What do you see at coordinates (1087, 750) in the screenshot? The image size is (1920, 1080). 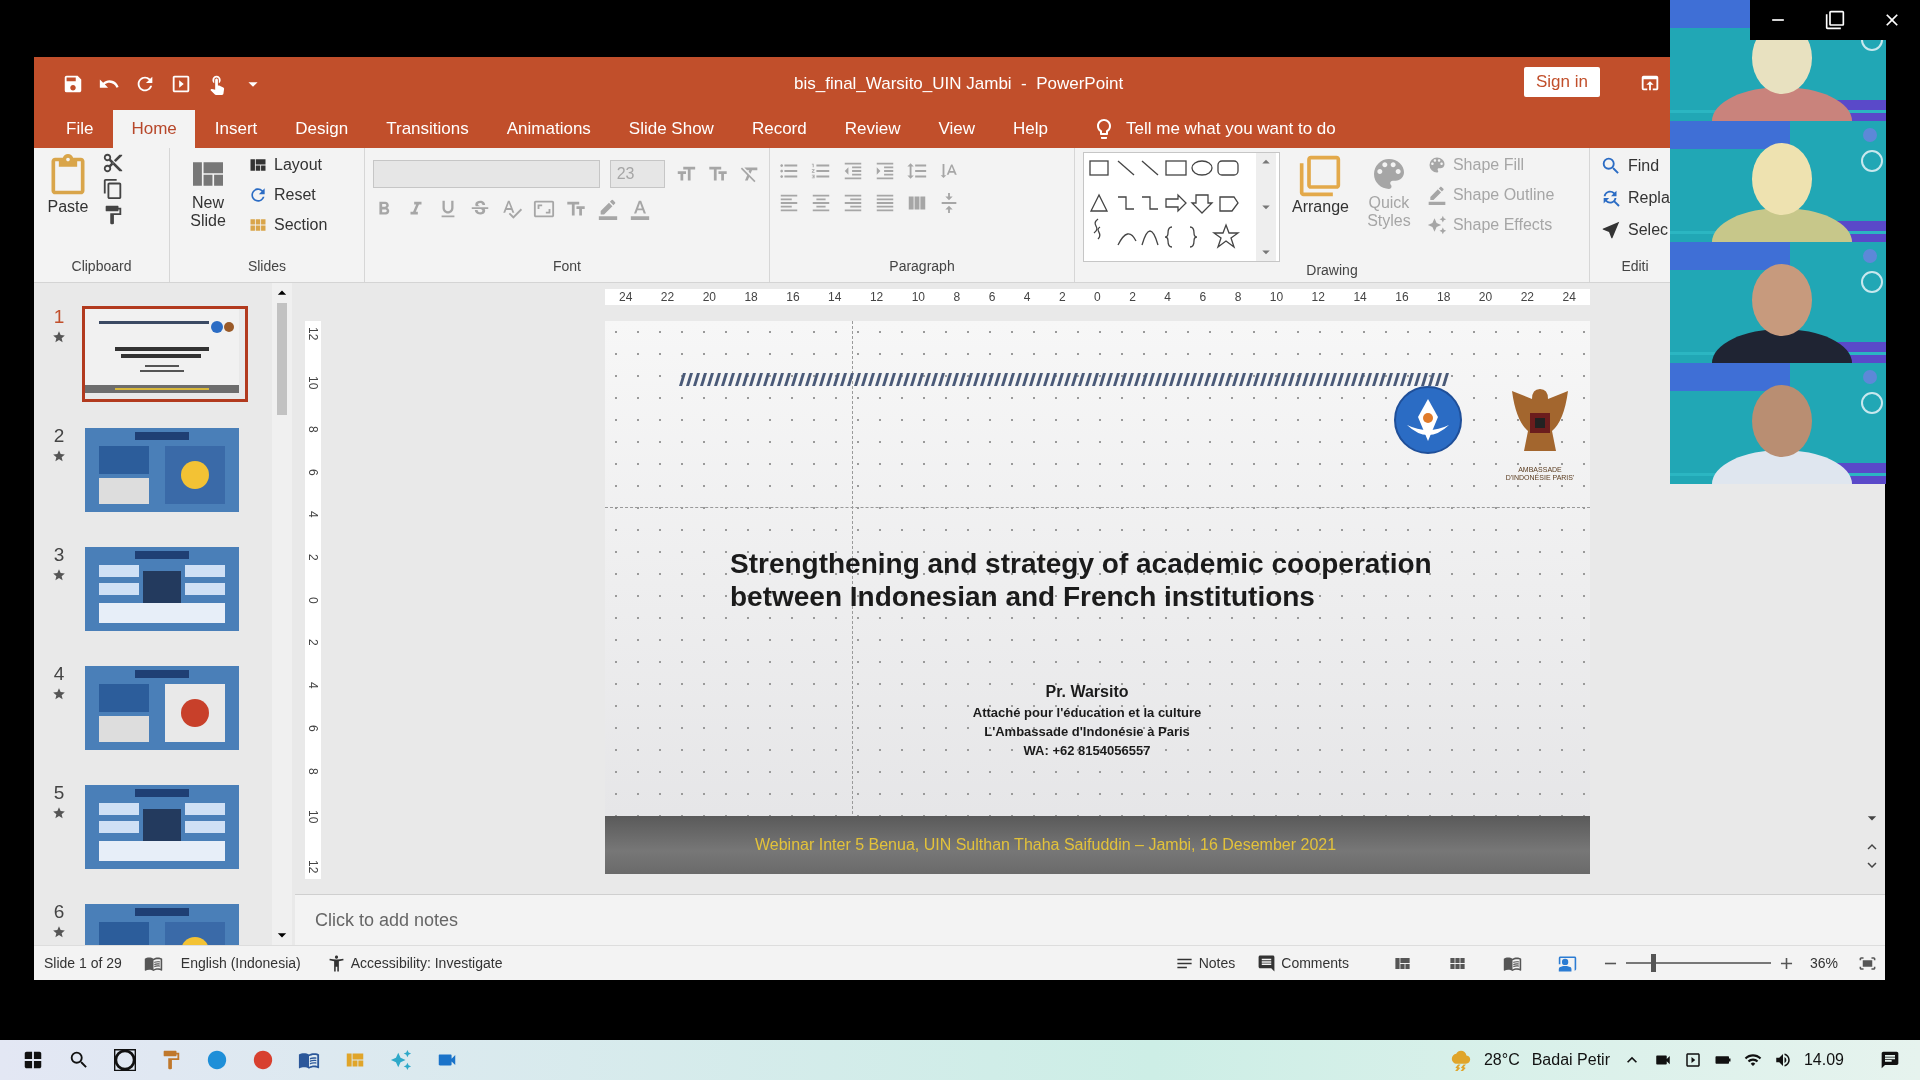 I see `presenter-detail: WA: +62 8154056557` at bounding box center [1087, 750].